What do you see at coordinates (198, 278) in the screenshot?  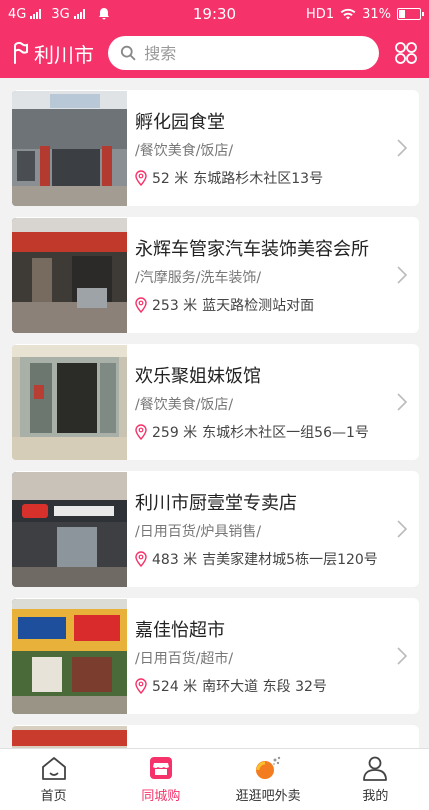 I see `shop-category: /汽摩服务/洗车装饰/` at bounding box center [198, 278].